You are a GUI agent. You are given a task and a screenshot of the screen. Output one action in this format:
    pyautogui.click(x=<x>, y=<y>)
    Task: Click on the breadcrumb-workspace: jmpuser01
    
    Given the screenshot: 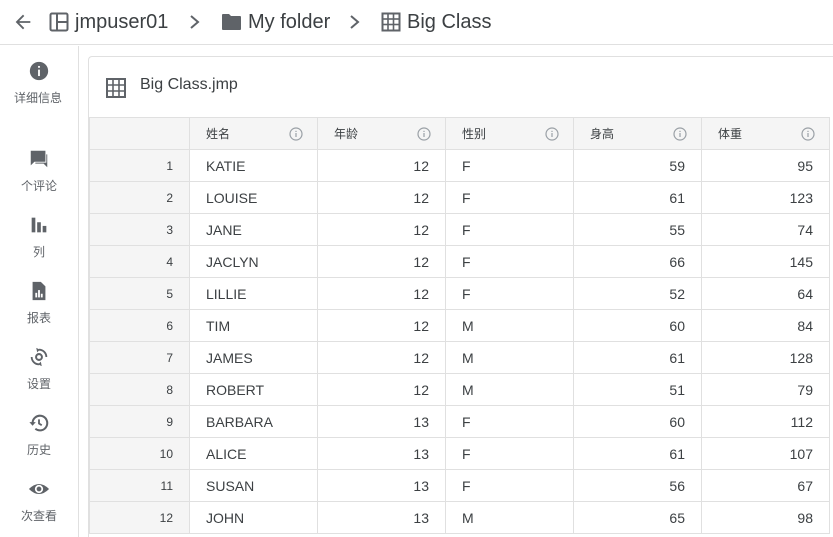 What is the action you would take?
    pyautogui.click(x=108, y=22)
    